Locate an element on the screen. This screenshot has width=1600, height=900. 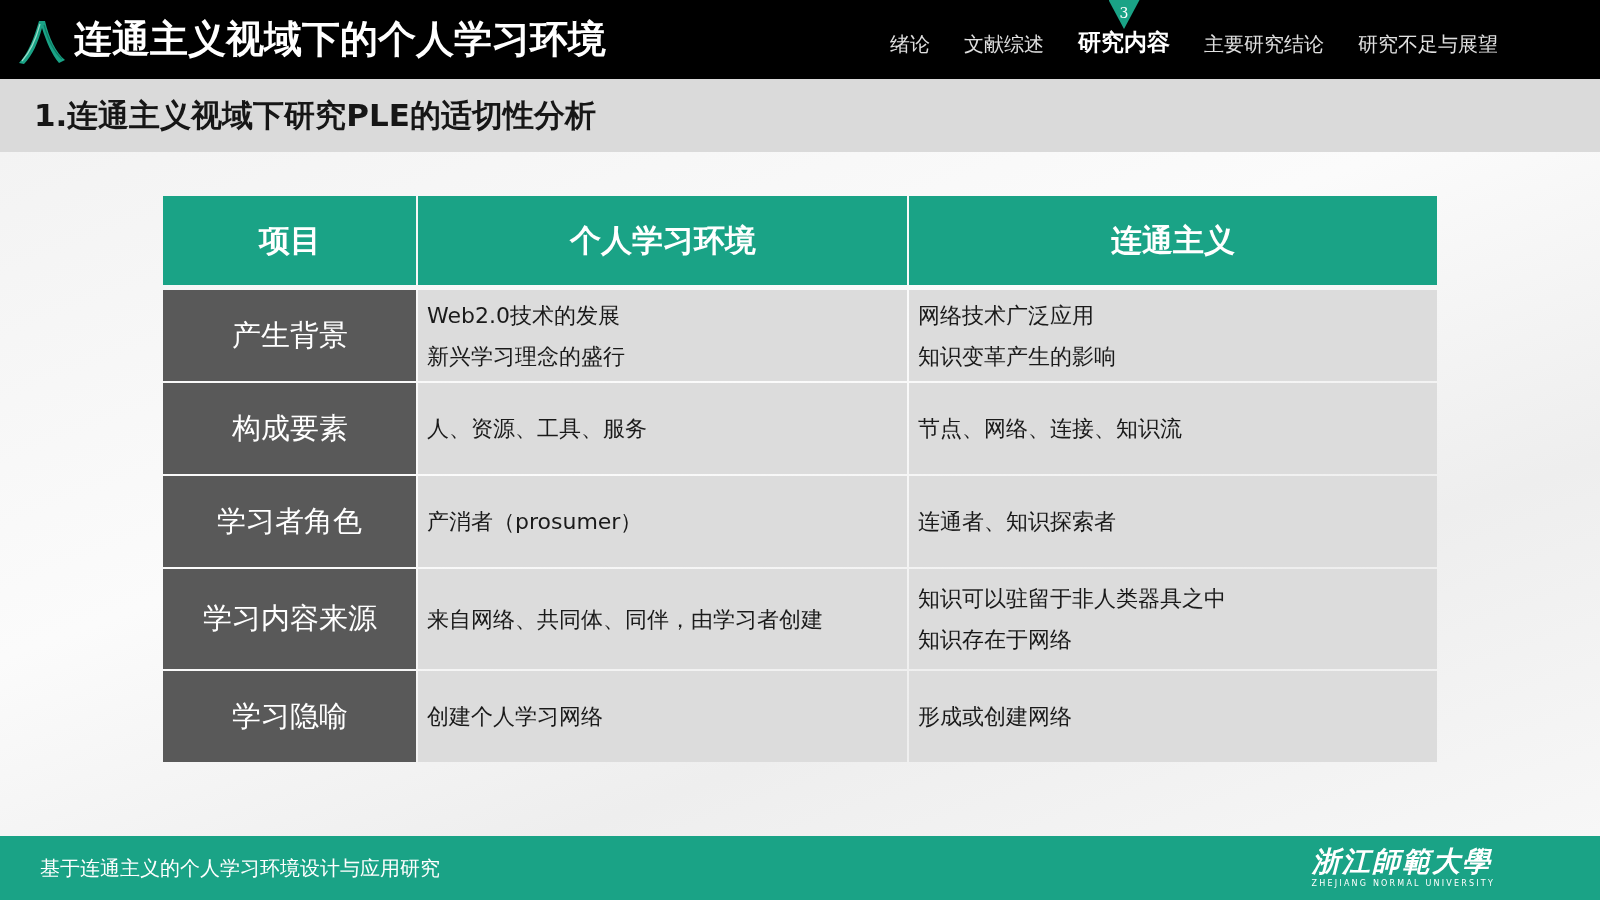
nav-tab: 绪论 is located at coordinates (910, 44).